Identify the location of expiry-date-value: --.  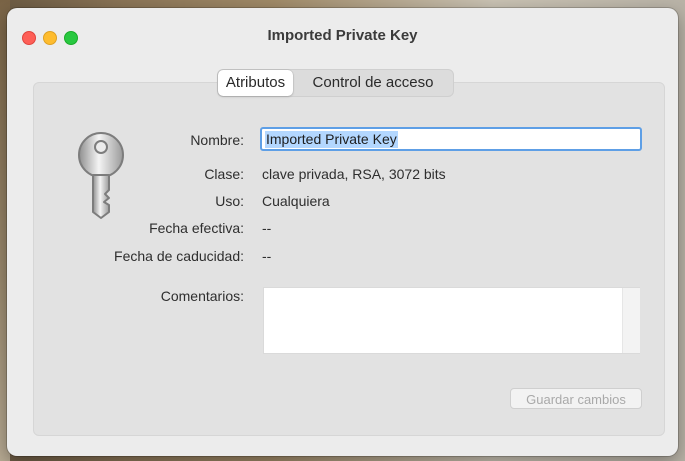
(267, 256).